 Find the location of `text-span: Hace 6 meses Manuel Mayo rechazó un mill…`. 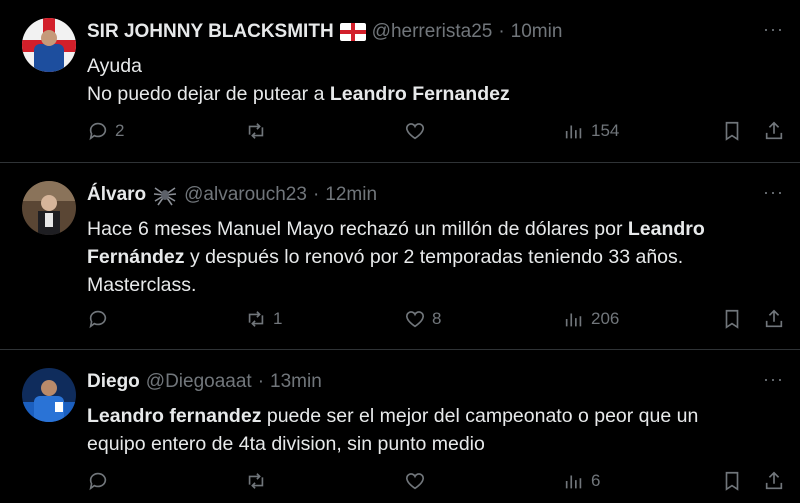

text-span: Hace 6 meses Manuel Mayo rechazó un mill… is located at coordinates (357, 229).